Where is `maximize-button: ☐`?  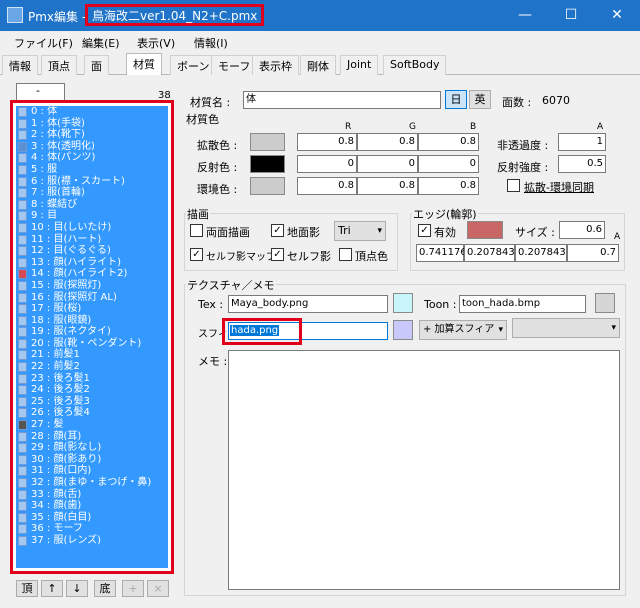 maximize-button: ☐ is located at coordinates (571, 15).